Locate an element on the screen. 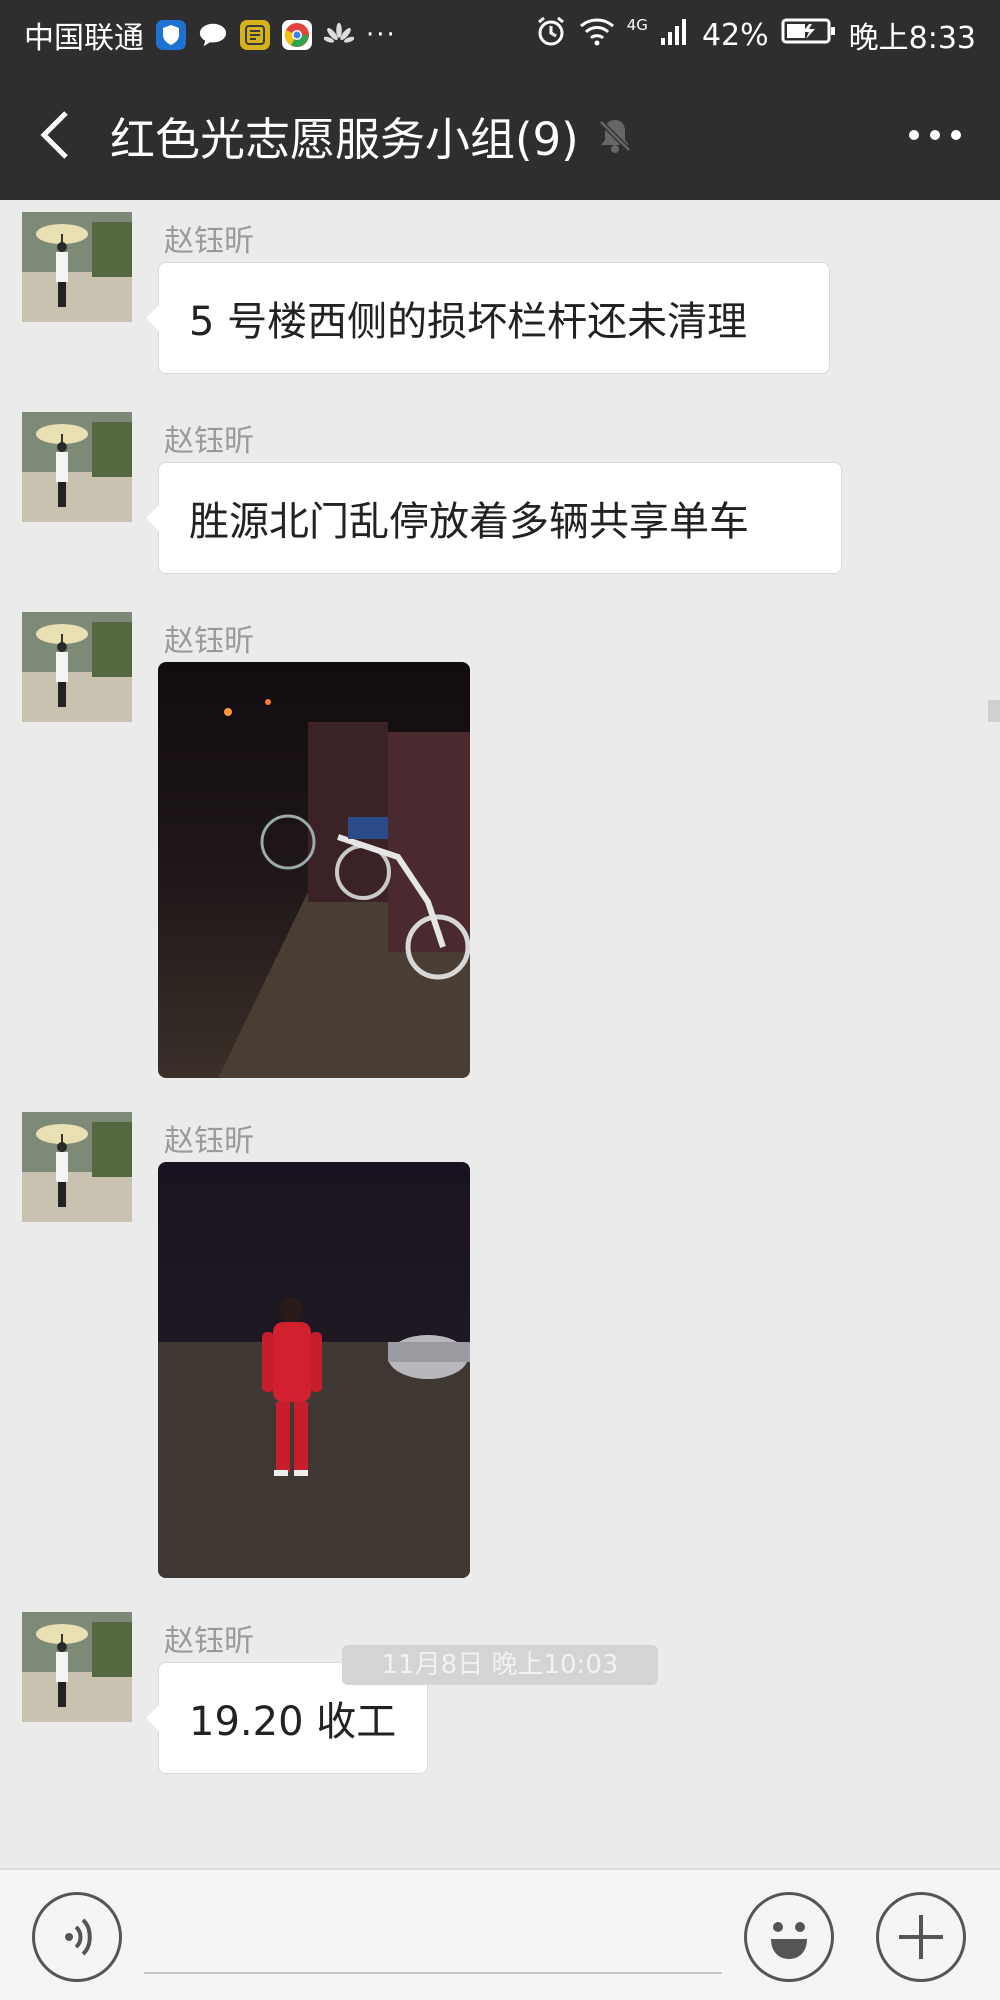 This screenshot has width=1000, height=2000. battery-percent: 42% is located at coordinates (735, 35).